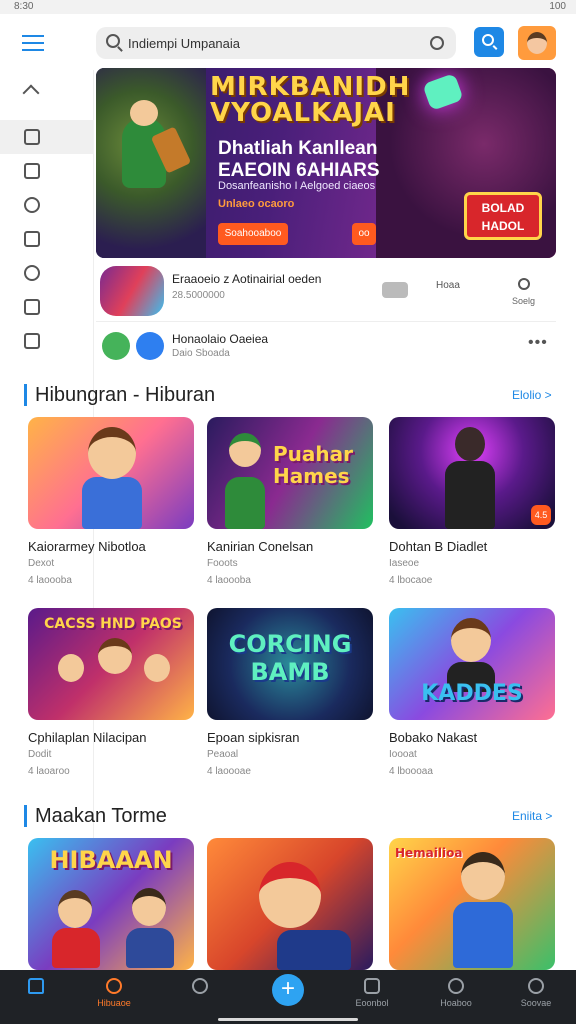  I want to click on game-category: Dexot, so click(41, 563).